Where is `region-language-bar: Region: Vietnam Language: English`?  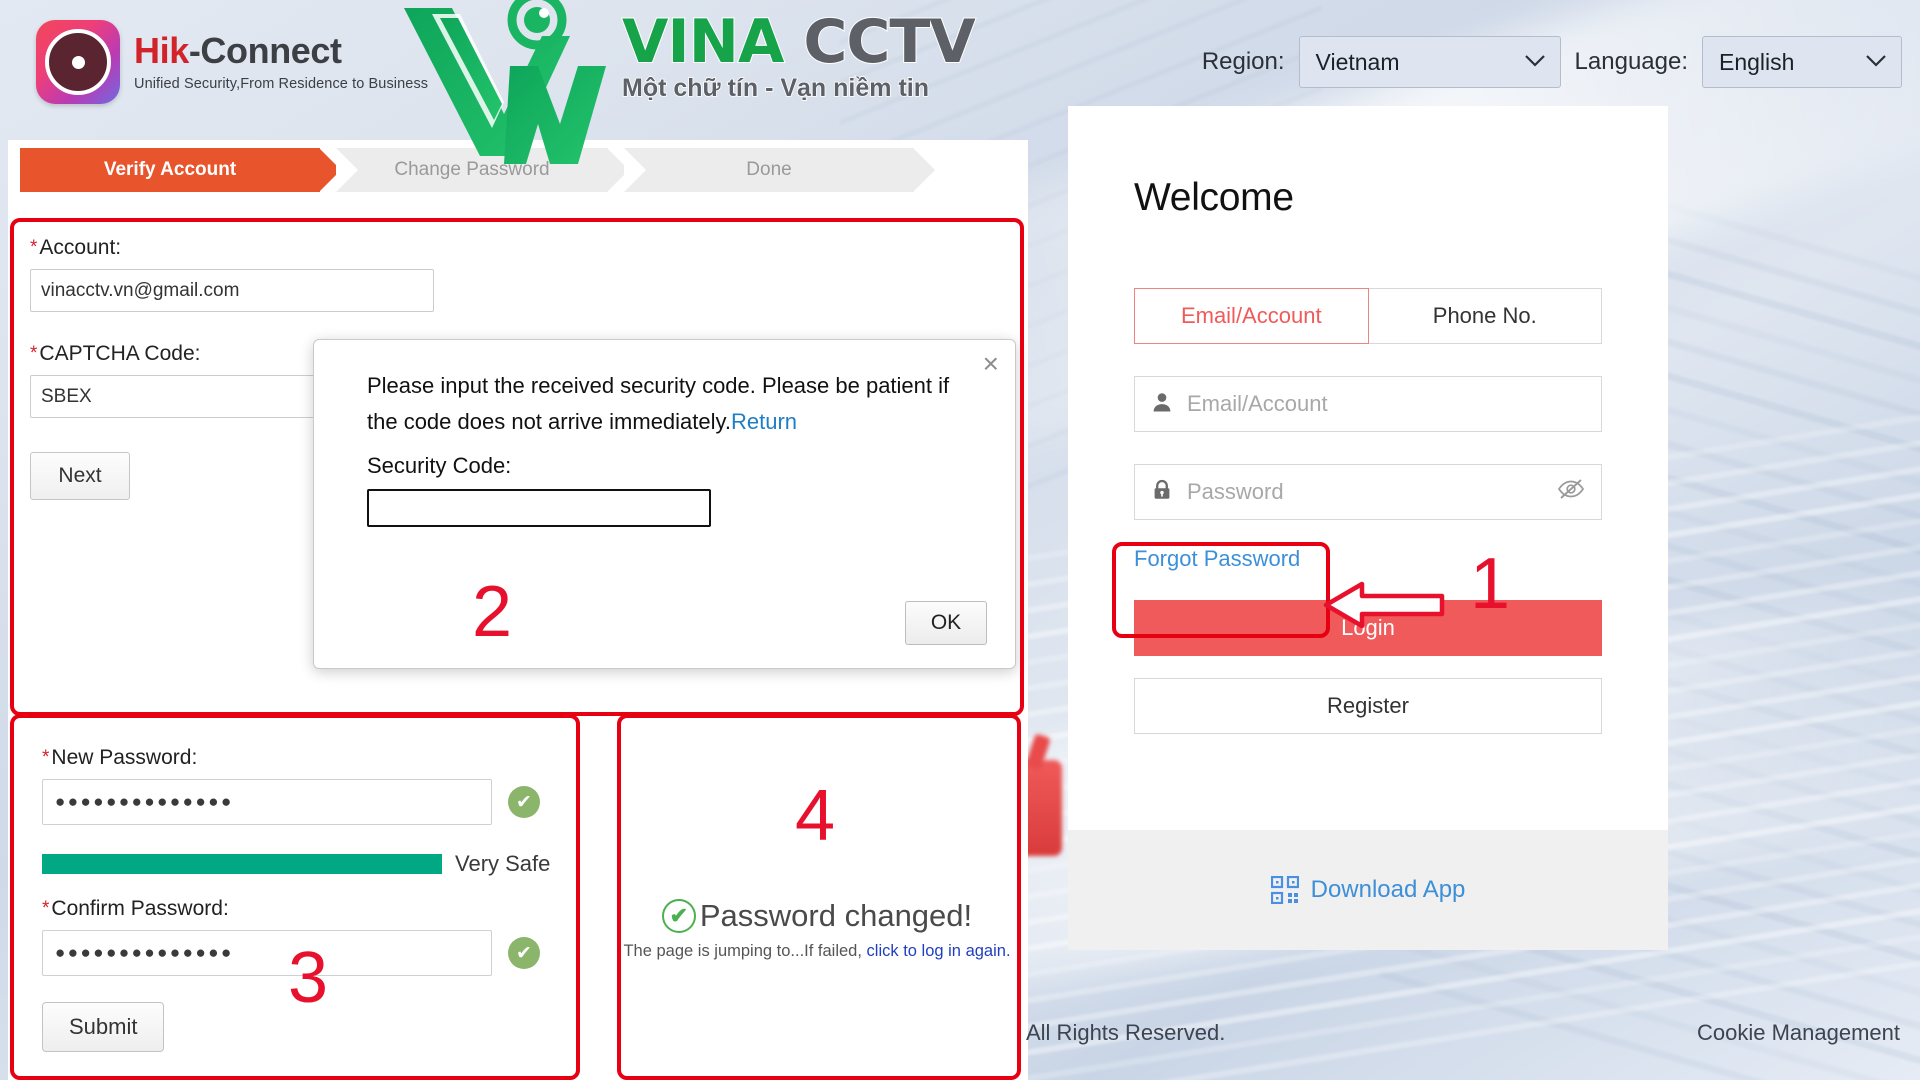 region-language-bar: Region: Vietnam Language: English is located at coordinates (1552, 62).